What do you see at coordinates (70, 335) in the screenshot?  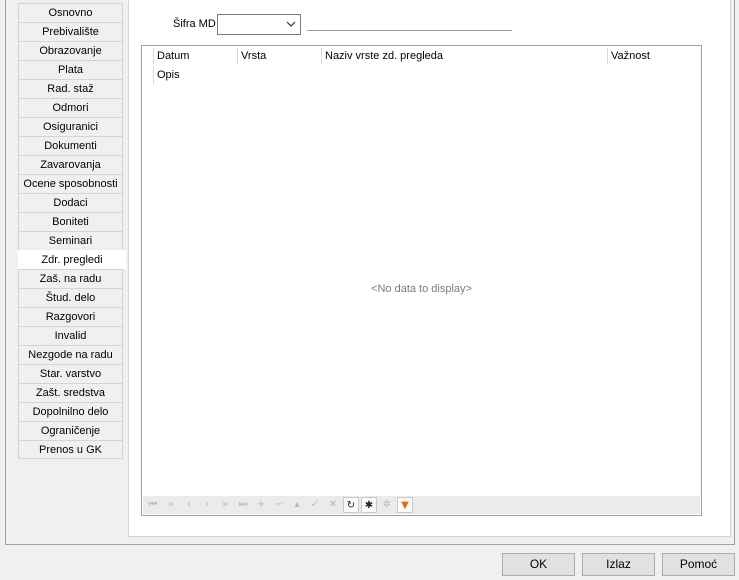 I see `tab-invalid: Invalid` at bounding box center [70, 335].